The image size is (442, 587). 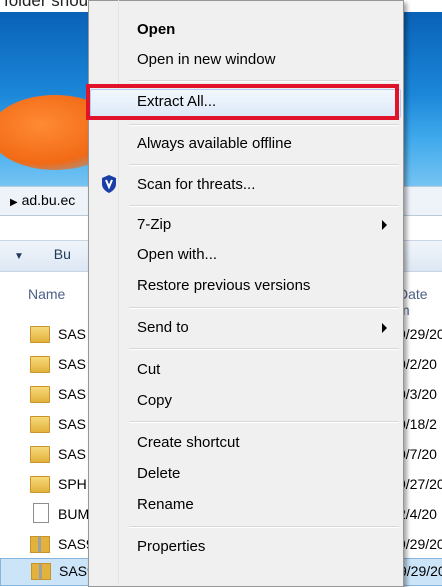 I want to click on menu-item-send-to: Send to, so click(x=245, y=328).